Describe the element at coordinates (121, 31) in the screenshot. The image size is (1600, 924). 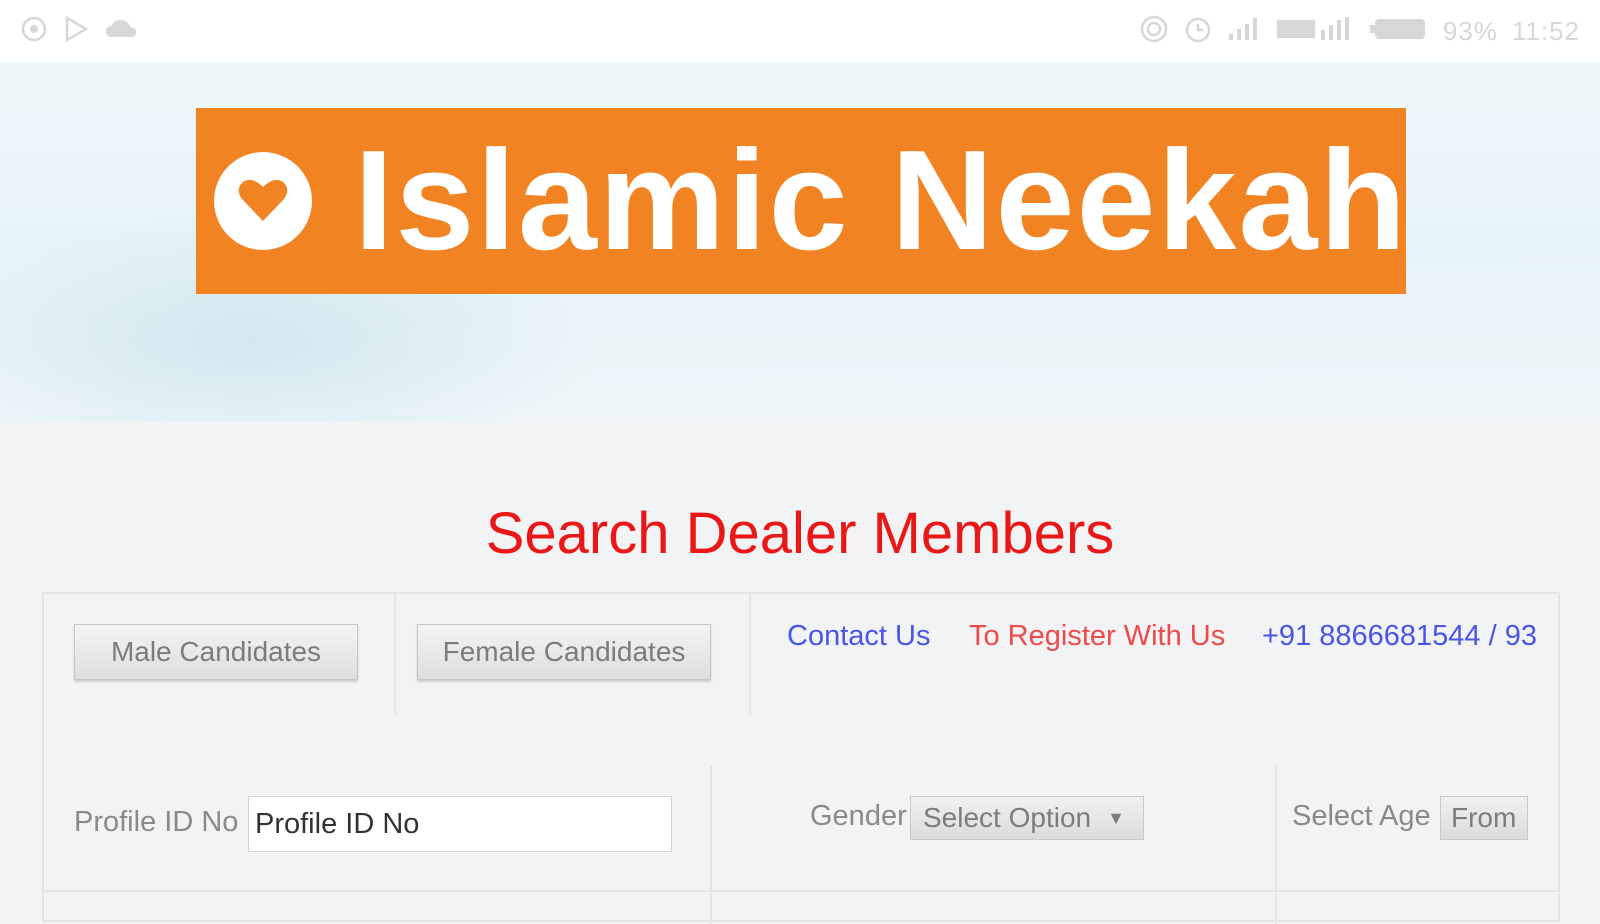
I see `cloud-icon` at that location.